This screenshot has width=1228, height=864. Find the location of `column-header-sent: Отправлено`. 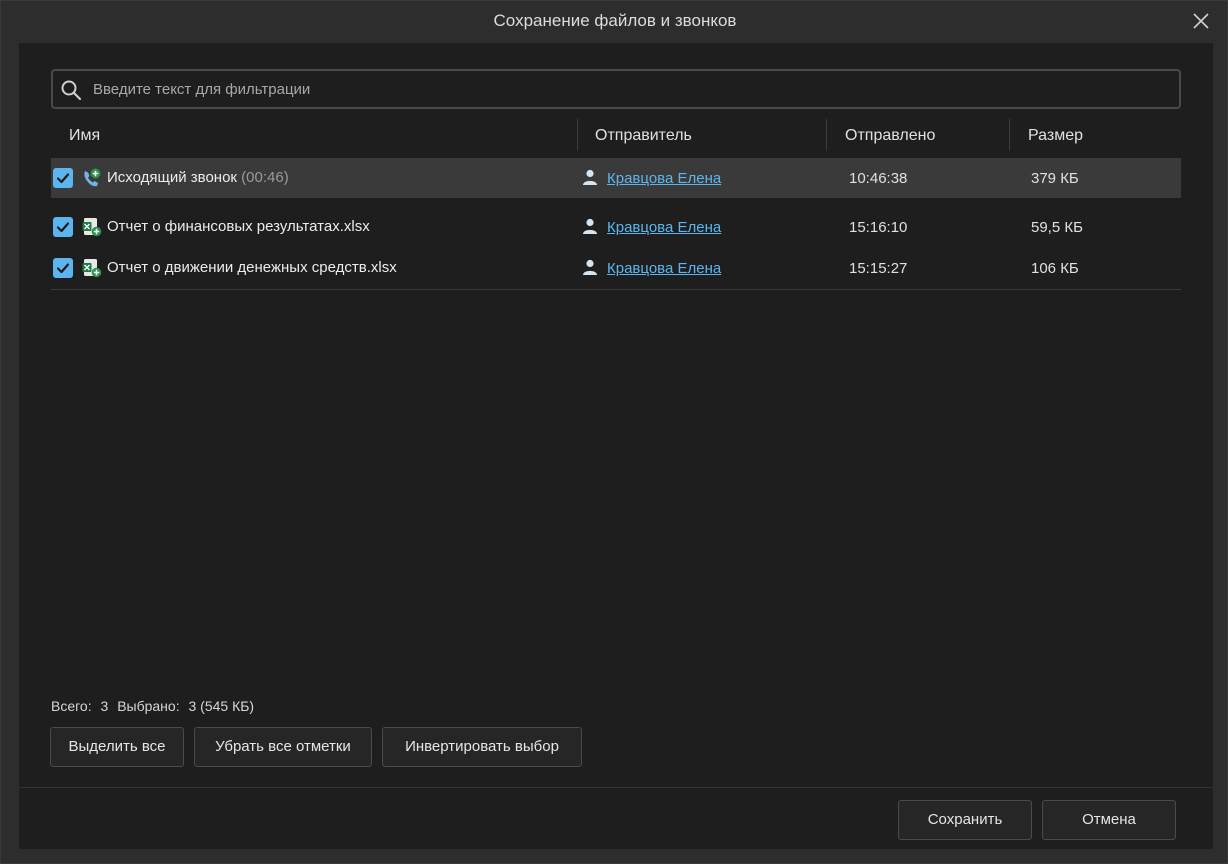

column-header-sent: Отправлено is located at coordinates (890, 136).